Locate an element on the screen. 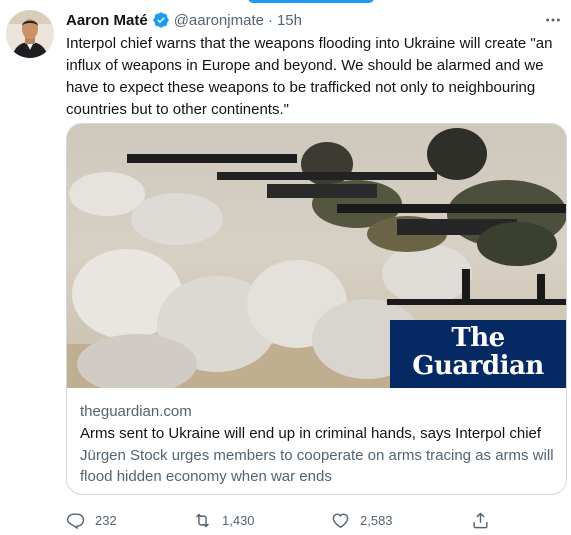 This screenshot has height=535, width=571. like-count: 2,583 is located at coordinates (376, 520).